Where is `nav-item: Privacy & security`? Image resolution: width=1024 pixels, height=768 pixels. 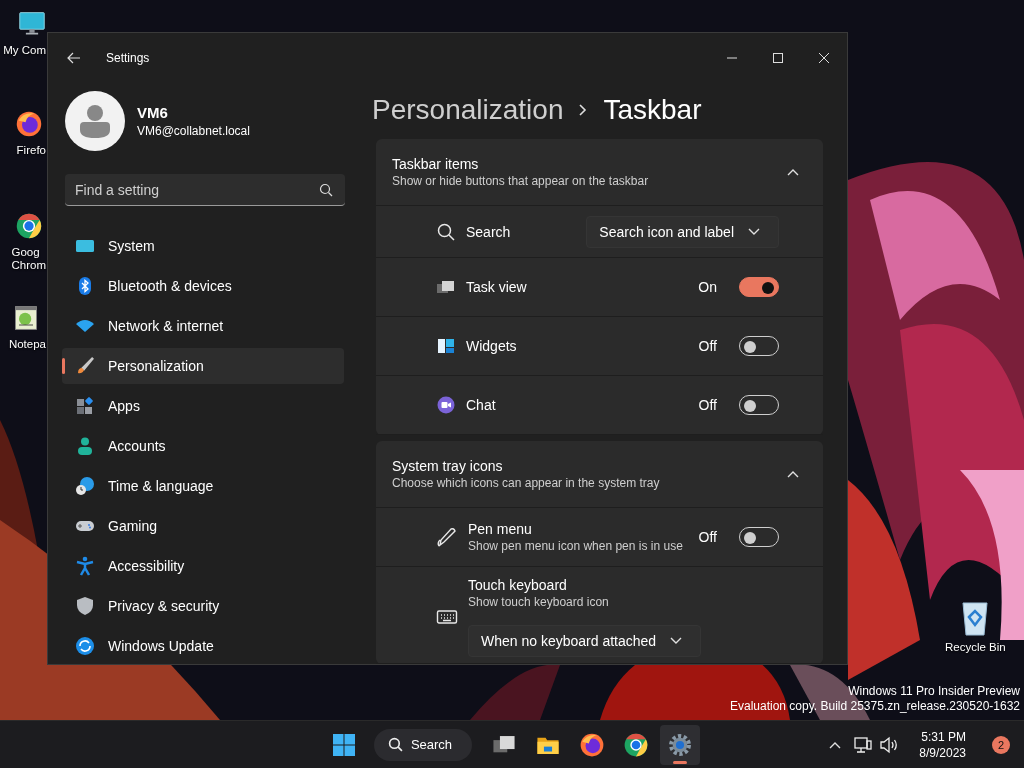
nav-item: Privacy & security is located at coordinates (203, 606).